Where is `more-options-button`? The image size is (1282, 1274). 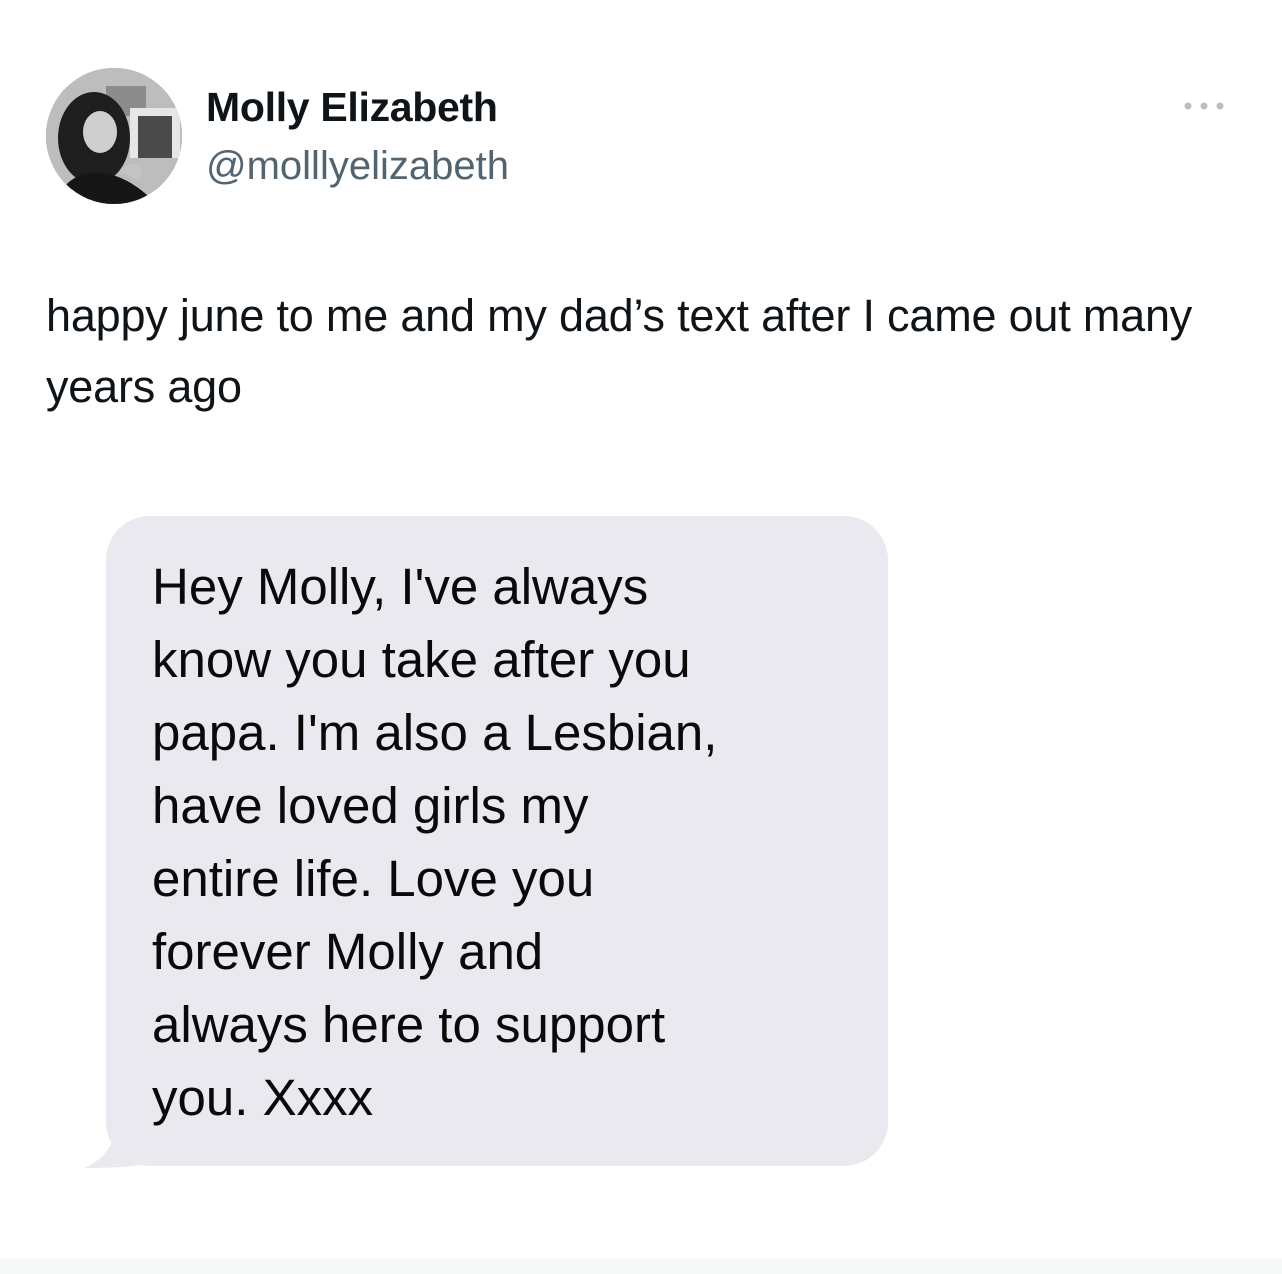 more-options-button is located at coordinates (1204, 106).